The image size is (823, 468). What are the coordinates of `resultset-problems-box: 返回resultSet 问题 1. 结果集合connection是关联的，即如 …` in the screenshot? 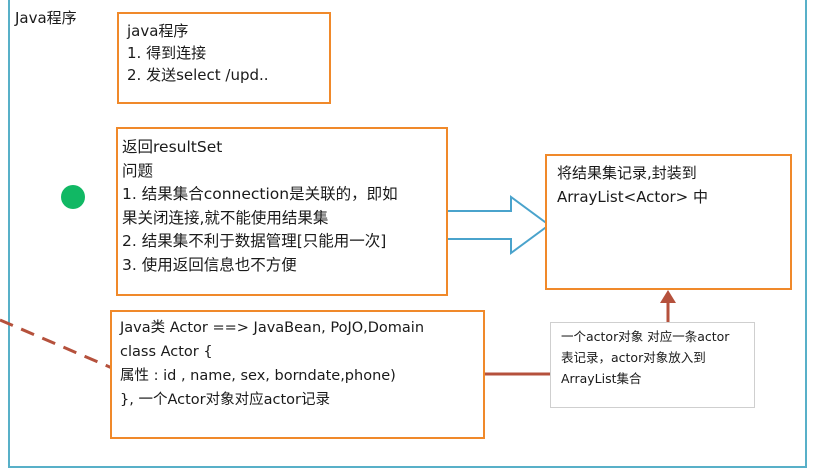 It's located at (282, 211).